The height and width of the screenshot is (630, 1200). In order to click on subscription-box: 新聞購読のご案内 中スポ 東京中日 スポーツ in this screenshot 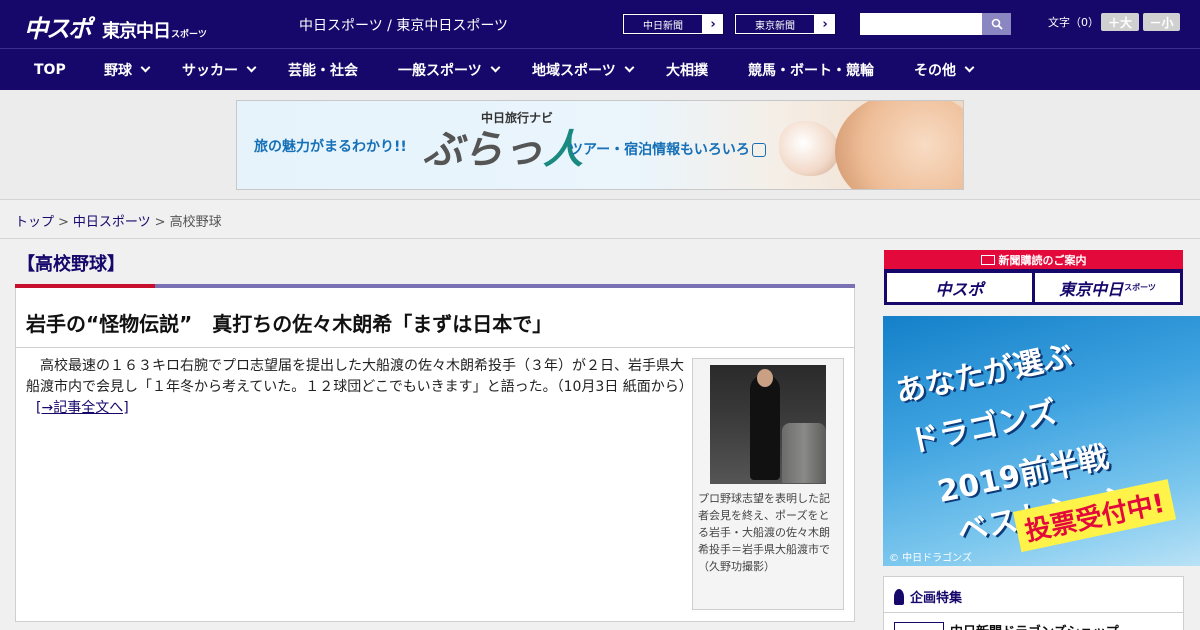, I will do `click(1033, 277)`.